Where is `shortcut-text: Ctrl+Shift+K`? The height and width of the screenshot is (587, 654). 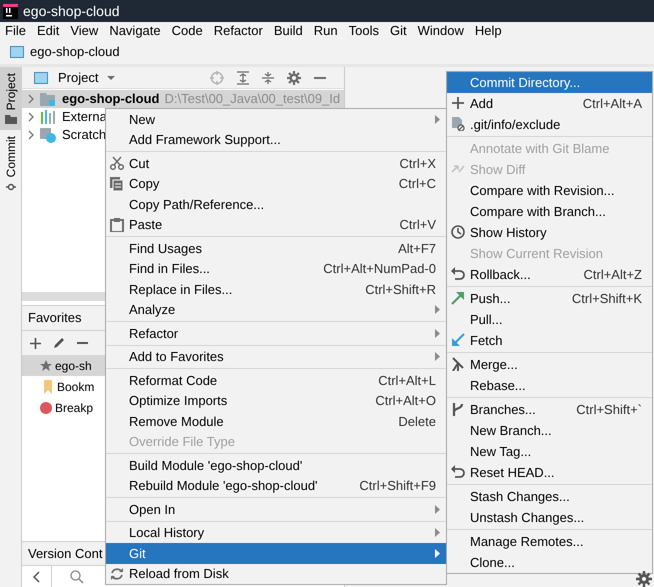
shortcut-text: Ctrl+Shift+K is located at coordinates (607, 299).